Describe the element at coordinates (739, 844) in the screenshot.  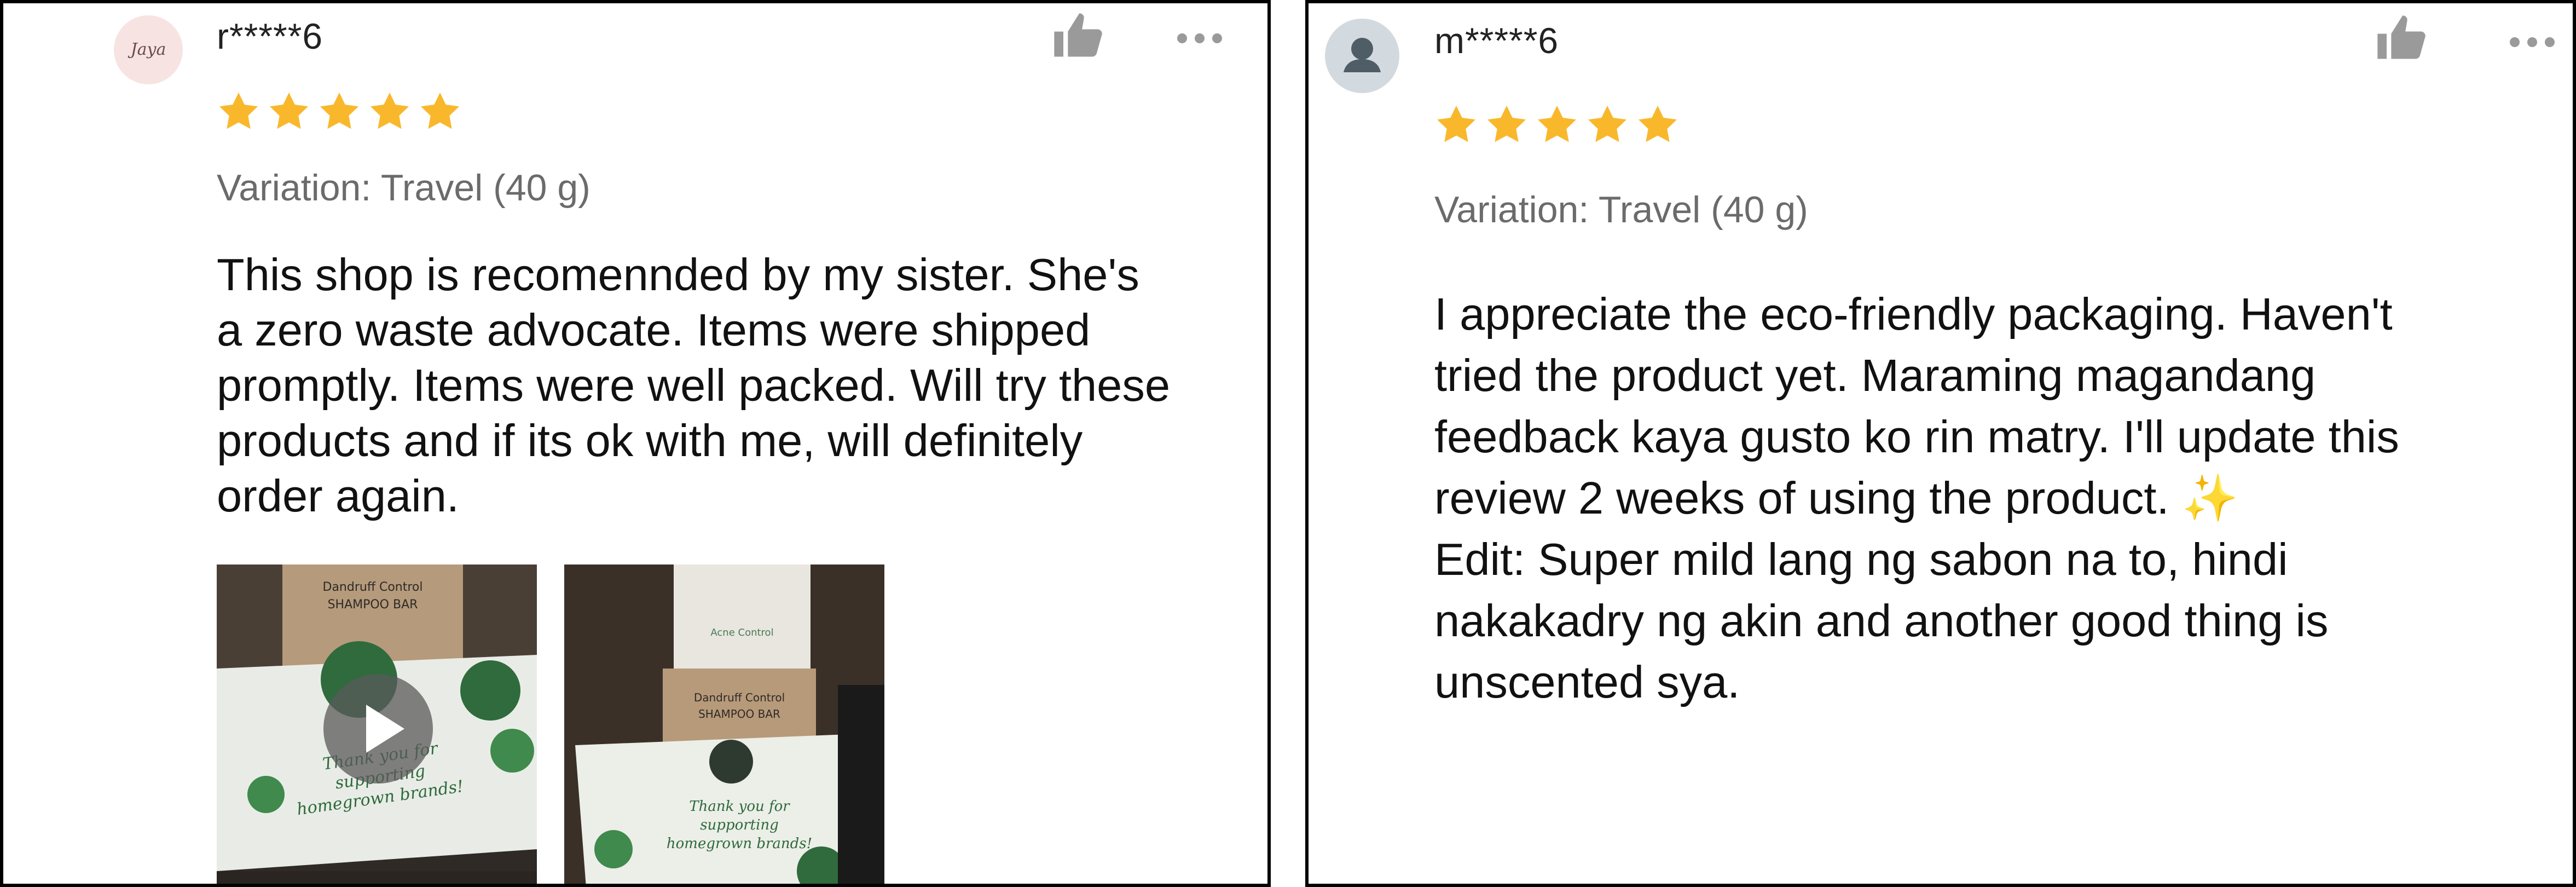
I see `svg-text: homegrown brands!` at that location.